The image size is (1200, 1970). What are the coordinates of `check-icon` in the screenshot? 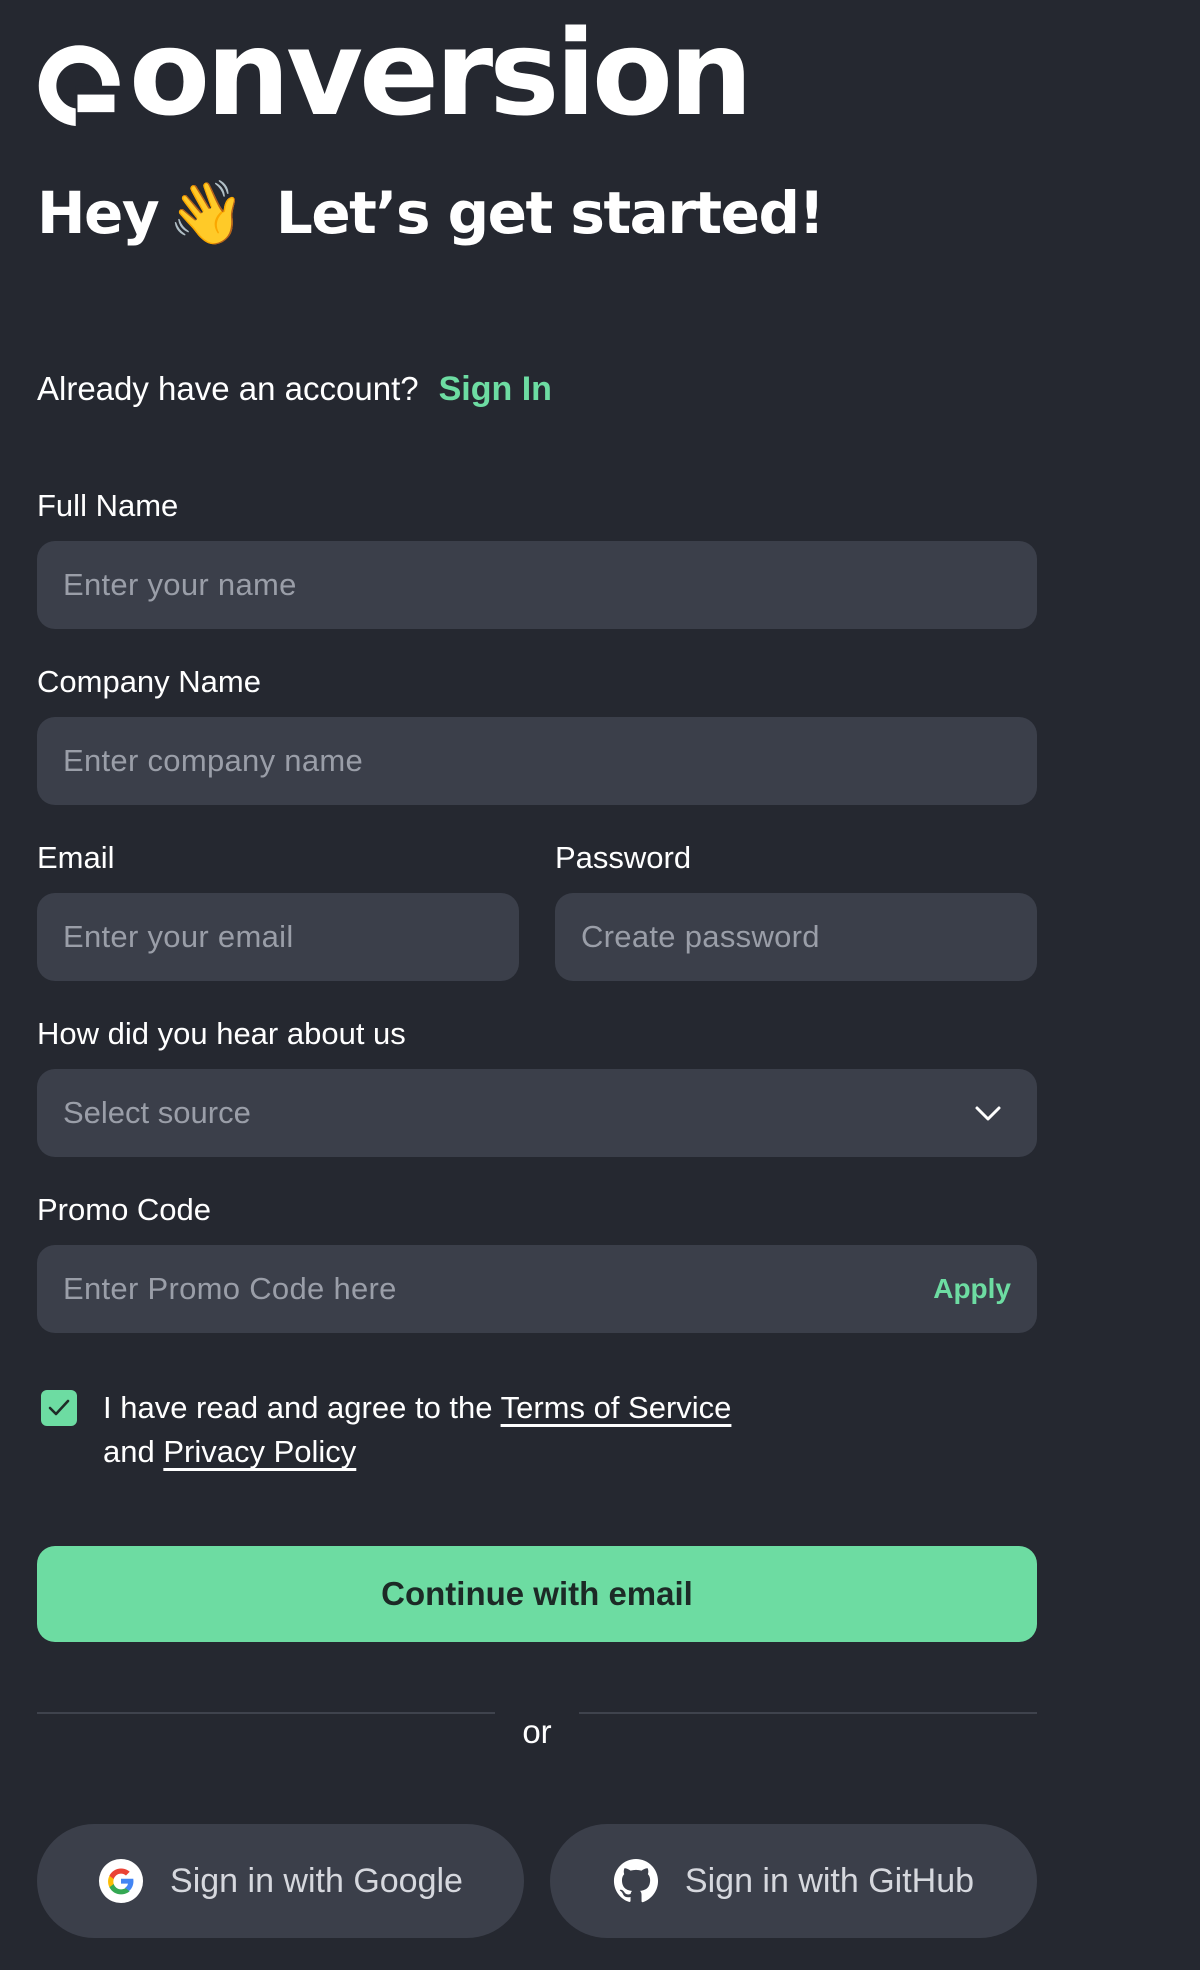 It's located at (59, 1407).